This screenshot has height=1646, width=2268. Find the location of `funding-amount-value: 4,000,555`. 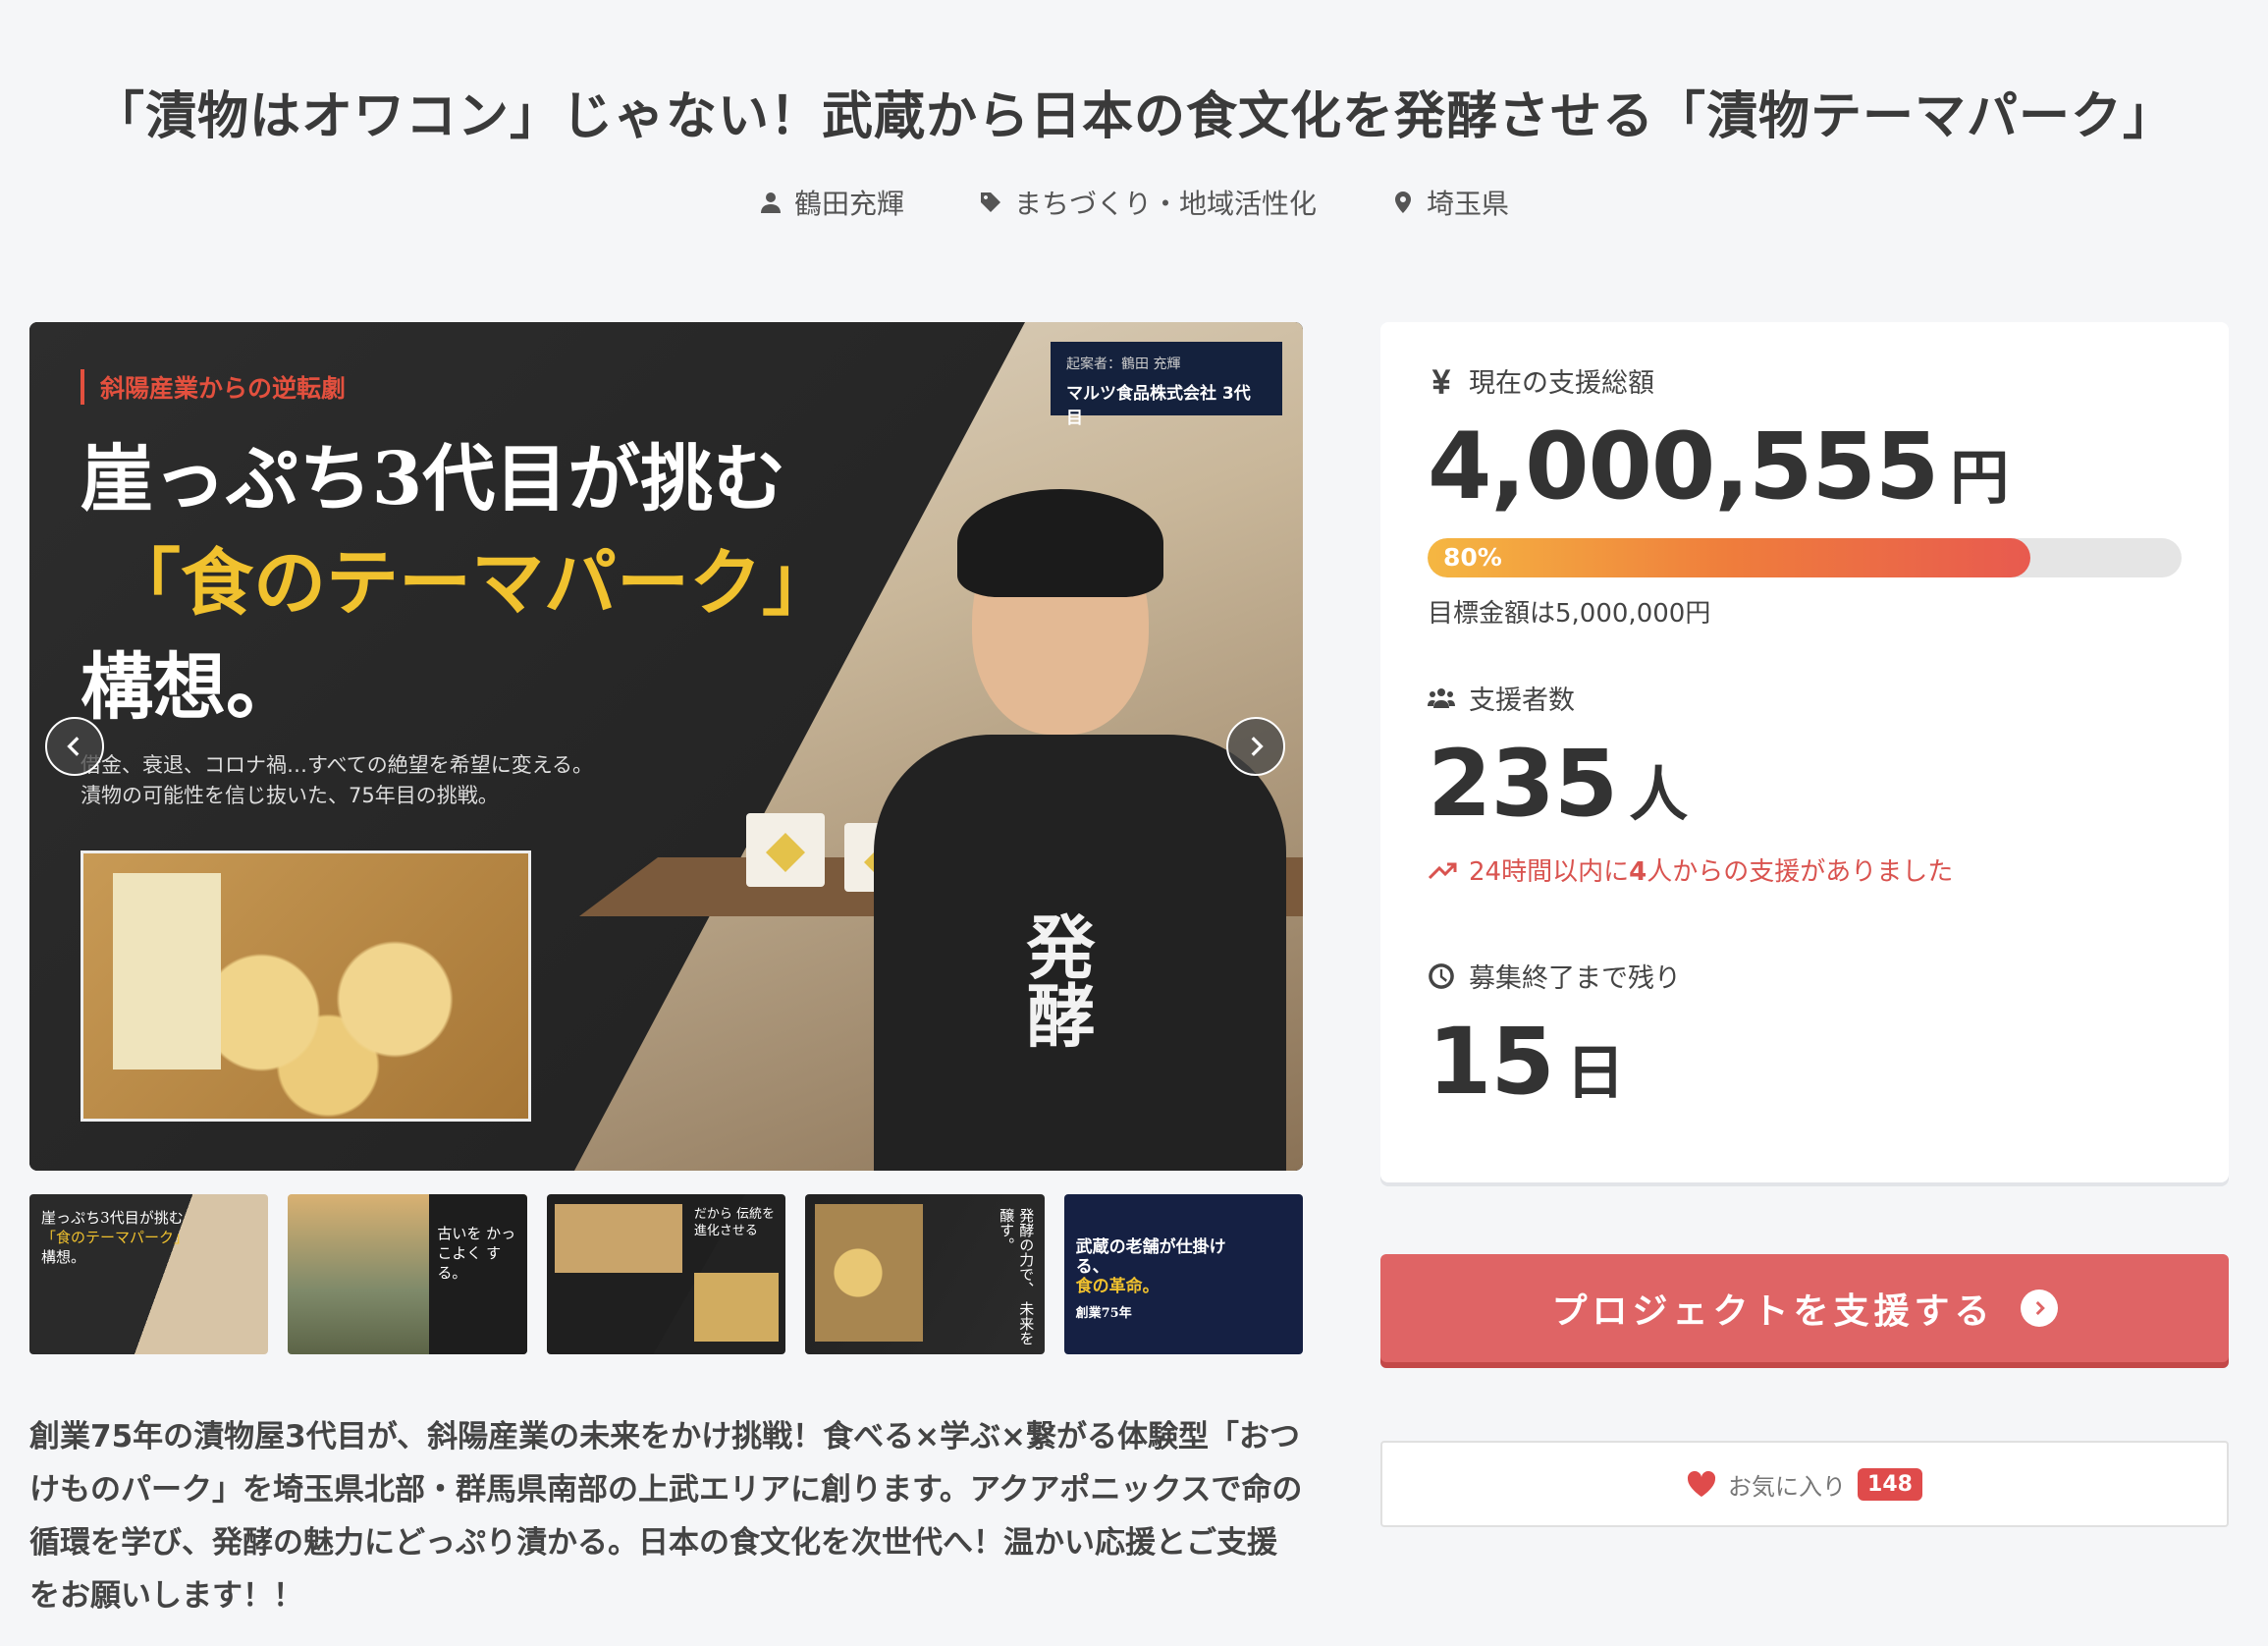

funding-amount-value: 4,000,555 is located at coordinates (1684, 467).